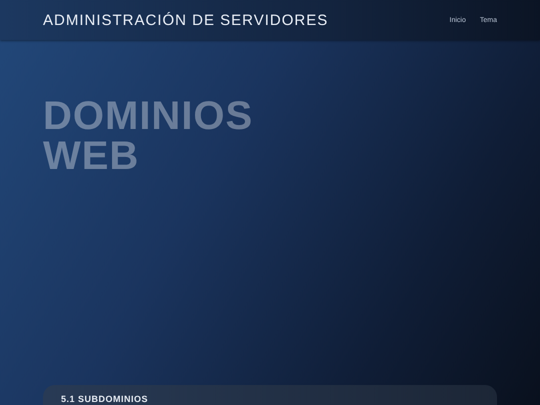  What do you see at coordinates (105, 399) in the screenshot?
I see `section-heading: 5.1 SUBDOMINIOS` at bounding box center [105, 399].